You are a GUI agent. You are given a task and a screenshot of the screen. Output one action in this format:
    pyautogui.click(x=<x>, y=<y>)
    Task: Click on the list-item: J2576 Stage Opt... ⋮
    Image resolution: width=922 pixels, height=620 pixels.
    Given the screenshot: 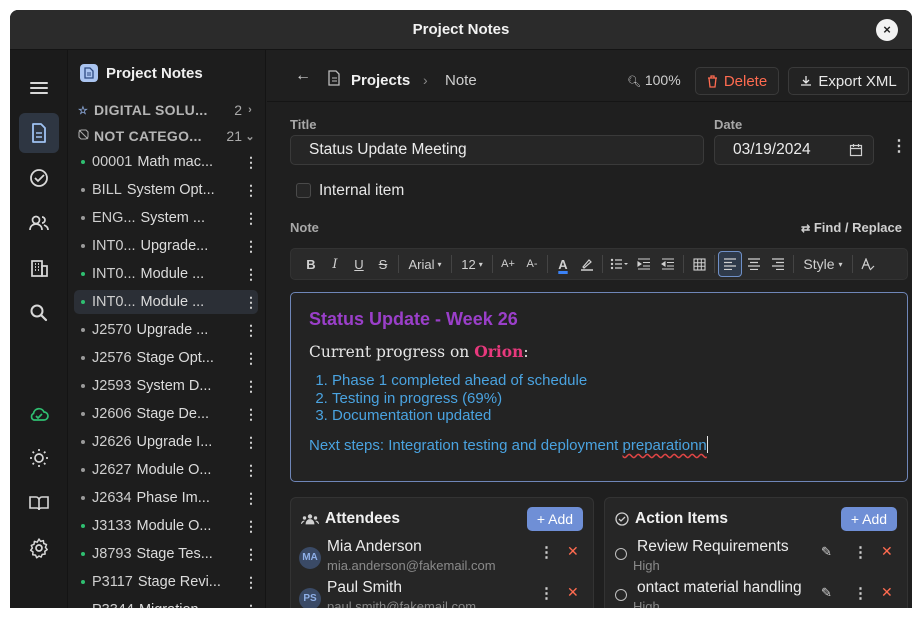 What is the action you would take?
    pyautogui.click(x=166, y=358)
    